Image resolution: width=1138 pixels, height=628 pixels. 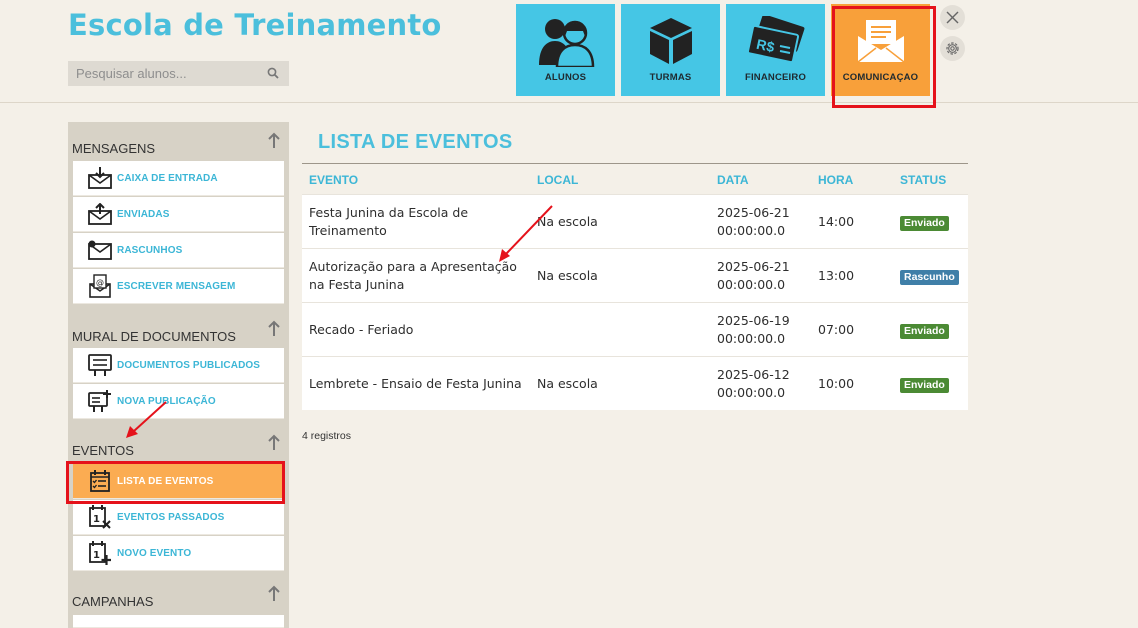 What do you see at coordinates (178, 594) in the screenshot?
I see `section-campanhas: CAMPANHAS` at bounding box center [178, 594].